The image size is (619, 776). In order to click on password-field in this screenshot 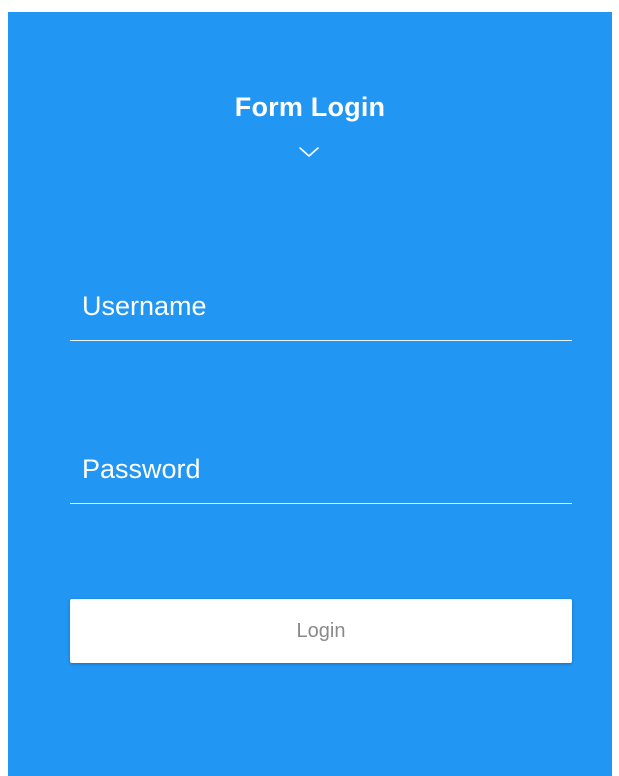, I will do `click(321, 470)`.